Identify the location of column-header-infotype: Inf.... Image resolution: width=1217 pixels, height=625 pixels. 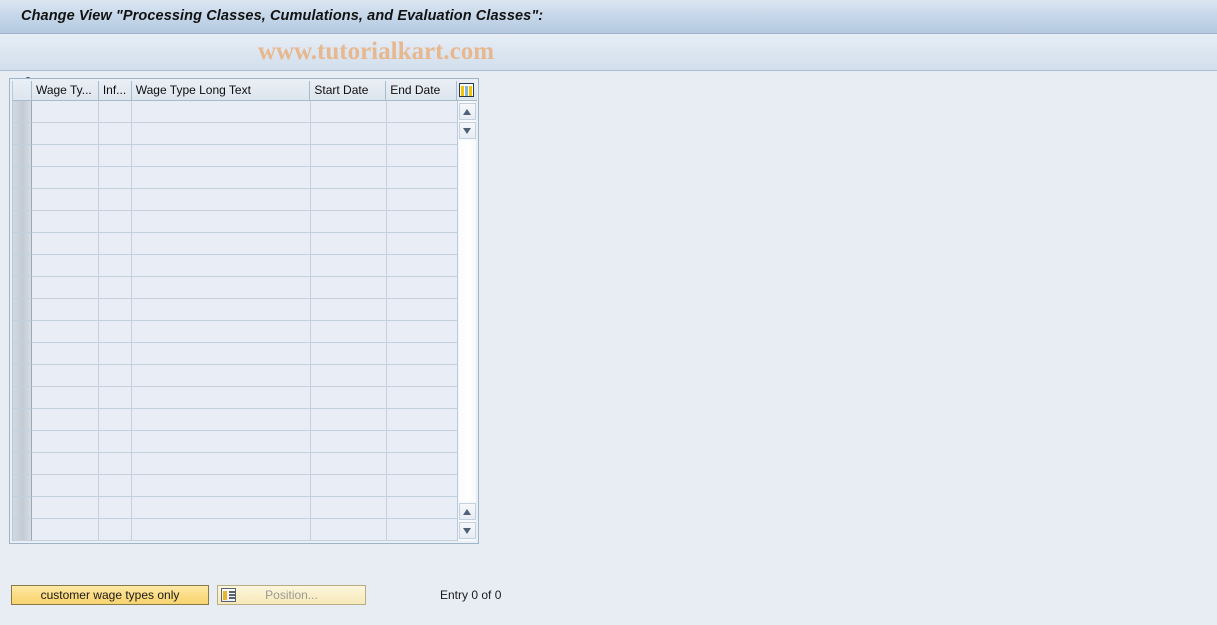
(115, 91).